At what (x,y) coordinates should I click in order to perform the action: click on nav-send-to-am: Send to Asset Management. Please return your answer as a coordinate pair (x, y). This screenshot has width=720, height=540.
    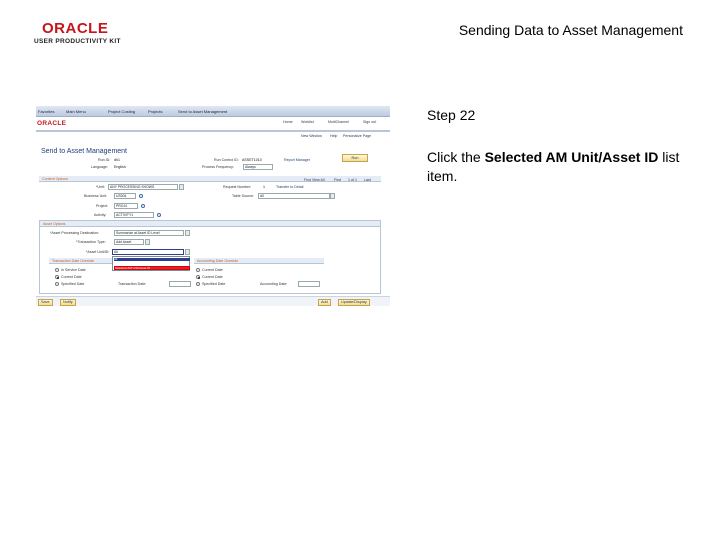
    Looking at the image, I should click on (202, 111).